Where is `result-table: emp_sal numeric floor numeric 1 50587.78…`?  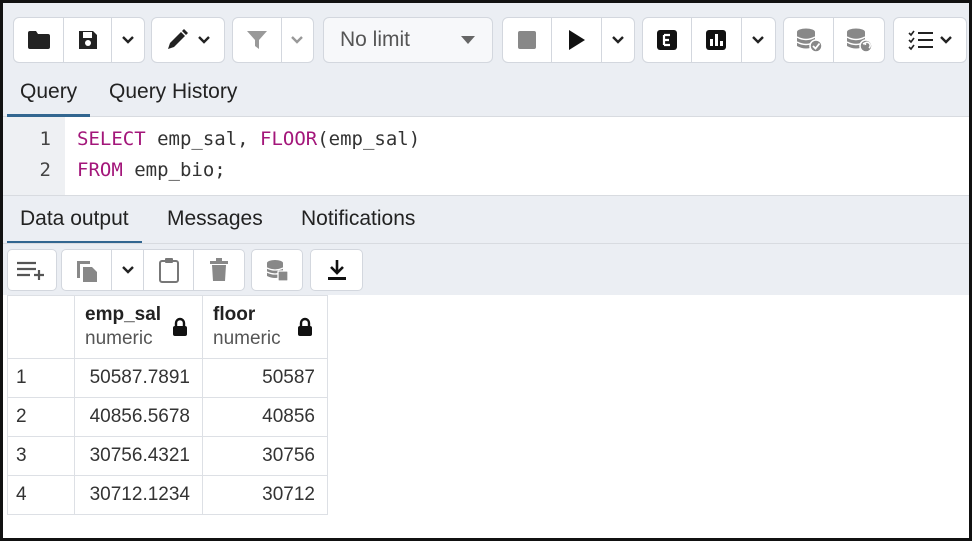 result-table: emp_sal numeric floor numeric 1 50587.78… is located at coordinates (167, 405).